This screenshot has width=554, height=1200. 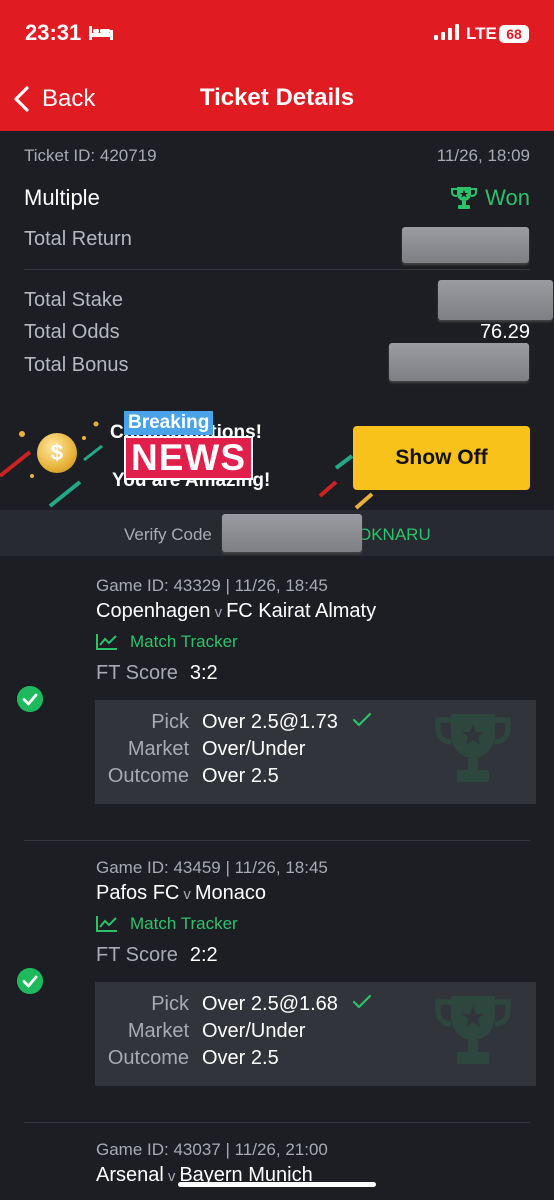 I want to click on ticket-id: Ticket ID: 420719, so click(x=90, y=155).